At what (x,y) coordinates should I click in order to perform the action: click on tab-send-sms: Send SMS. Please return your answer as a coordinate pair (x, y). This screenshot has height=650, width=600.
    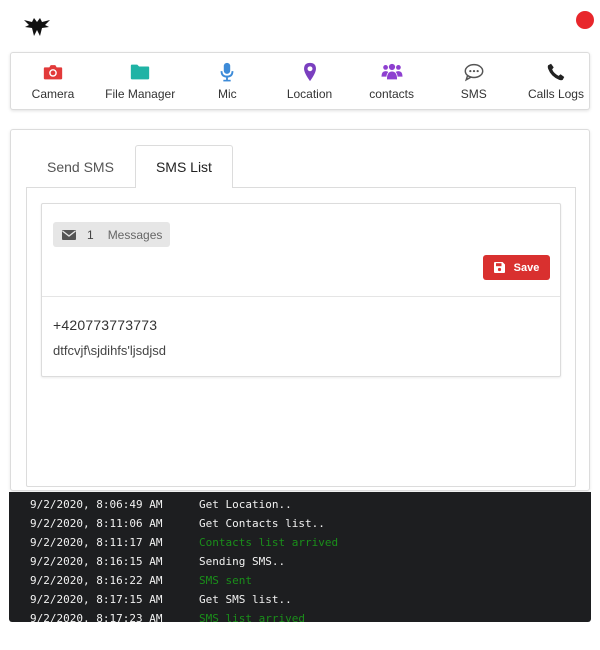
    Looking at the image, I should click on (80, 166).